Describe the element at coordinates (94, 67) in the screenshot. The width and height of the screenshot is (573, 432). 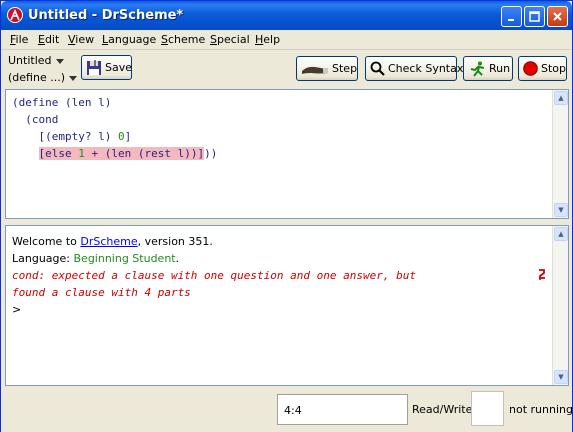
I see `floppy-disk-icon` at that location.